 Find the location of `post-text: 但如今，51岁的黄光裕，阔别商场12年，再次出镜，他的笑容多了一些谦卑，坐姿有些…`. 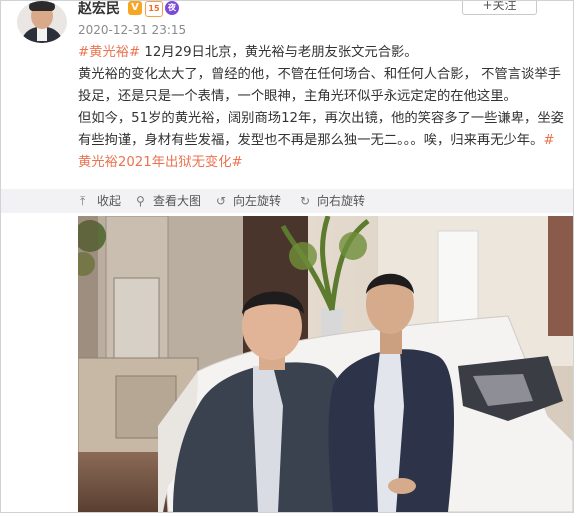

post-text: 但如今，51岁的黄光裕，阔别商场12年，再次出镜，他的笑容多了一些谦卑，坐姿有些… is located at coordinates (321, 129).